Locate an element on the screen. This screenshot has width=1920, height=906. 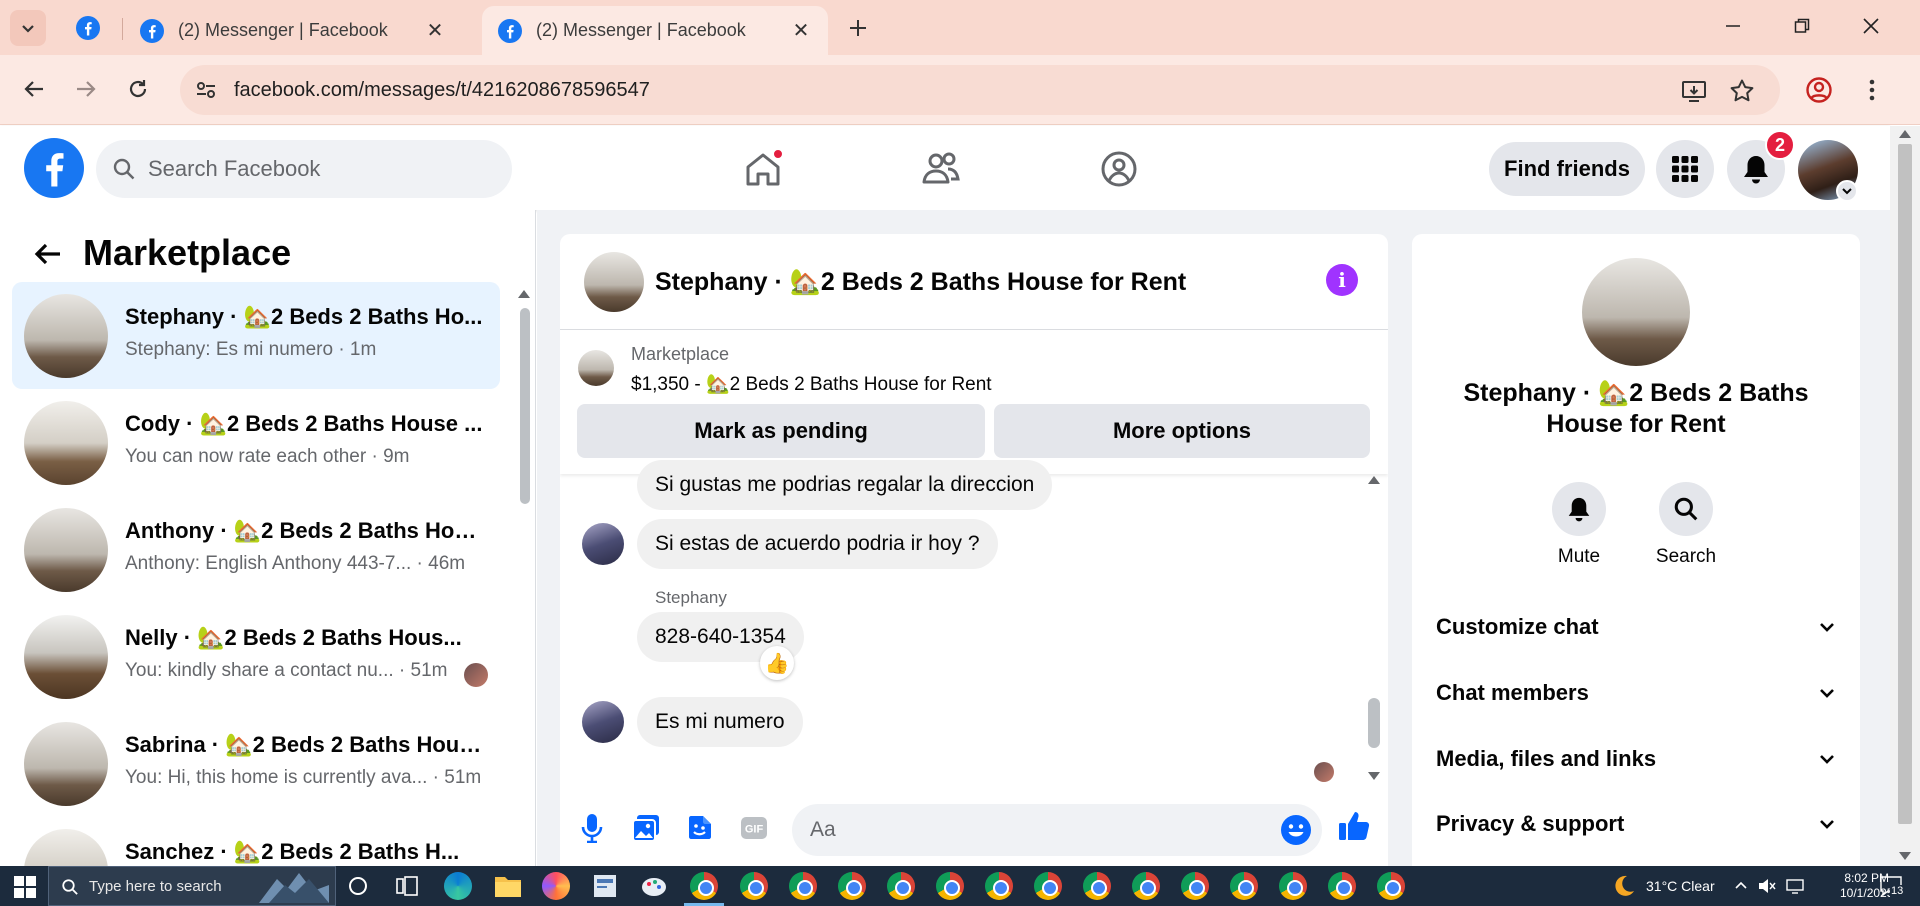
home-nav is located at coordinates (763, 169).